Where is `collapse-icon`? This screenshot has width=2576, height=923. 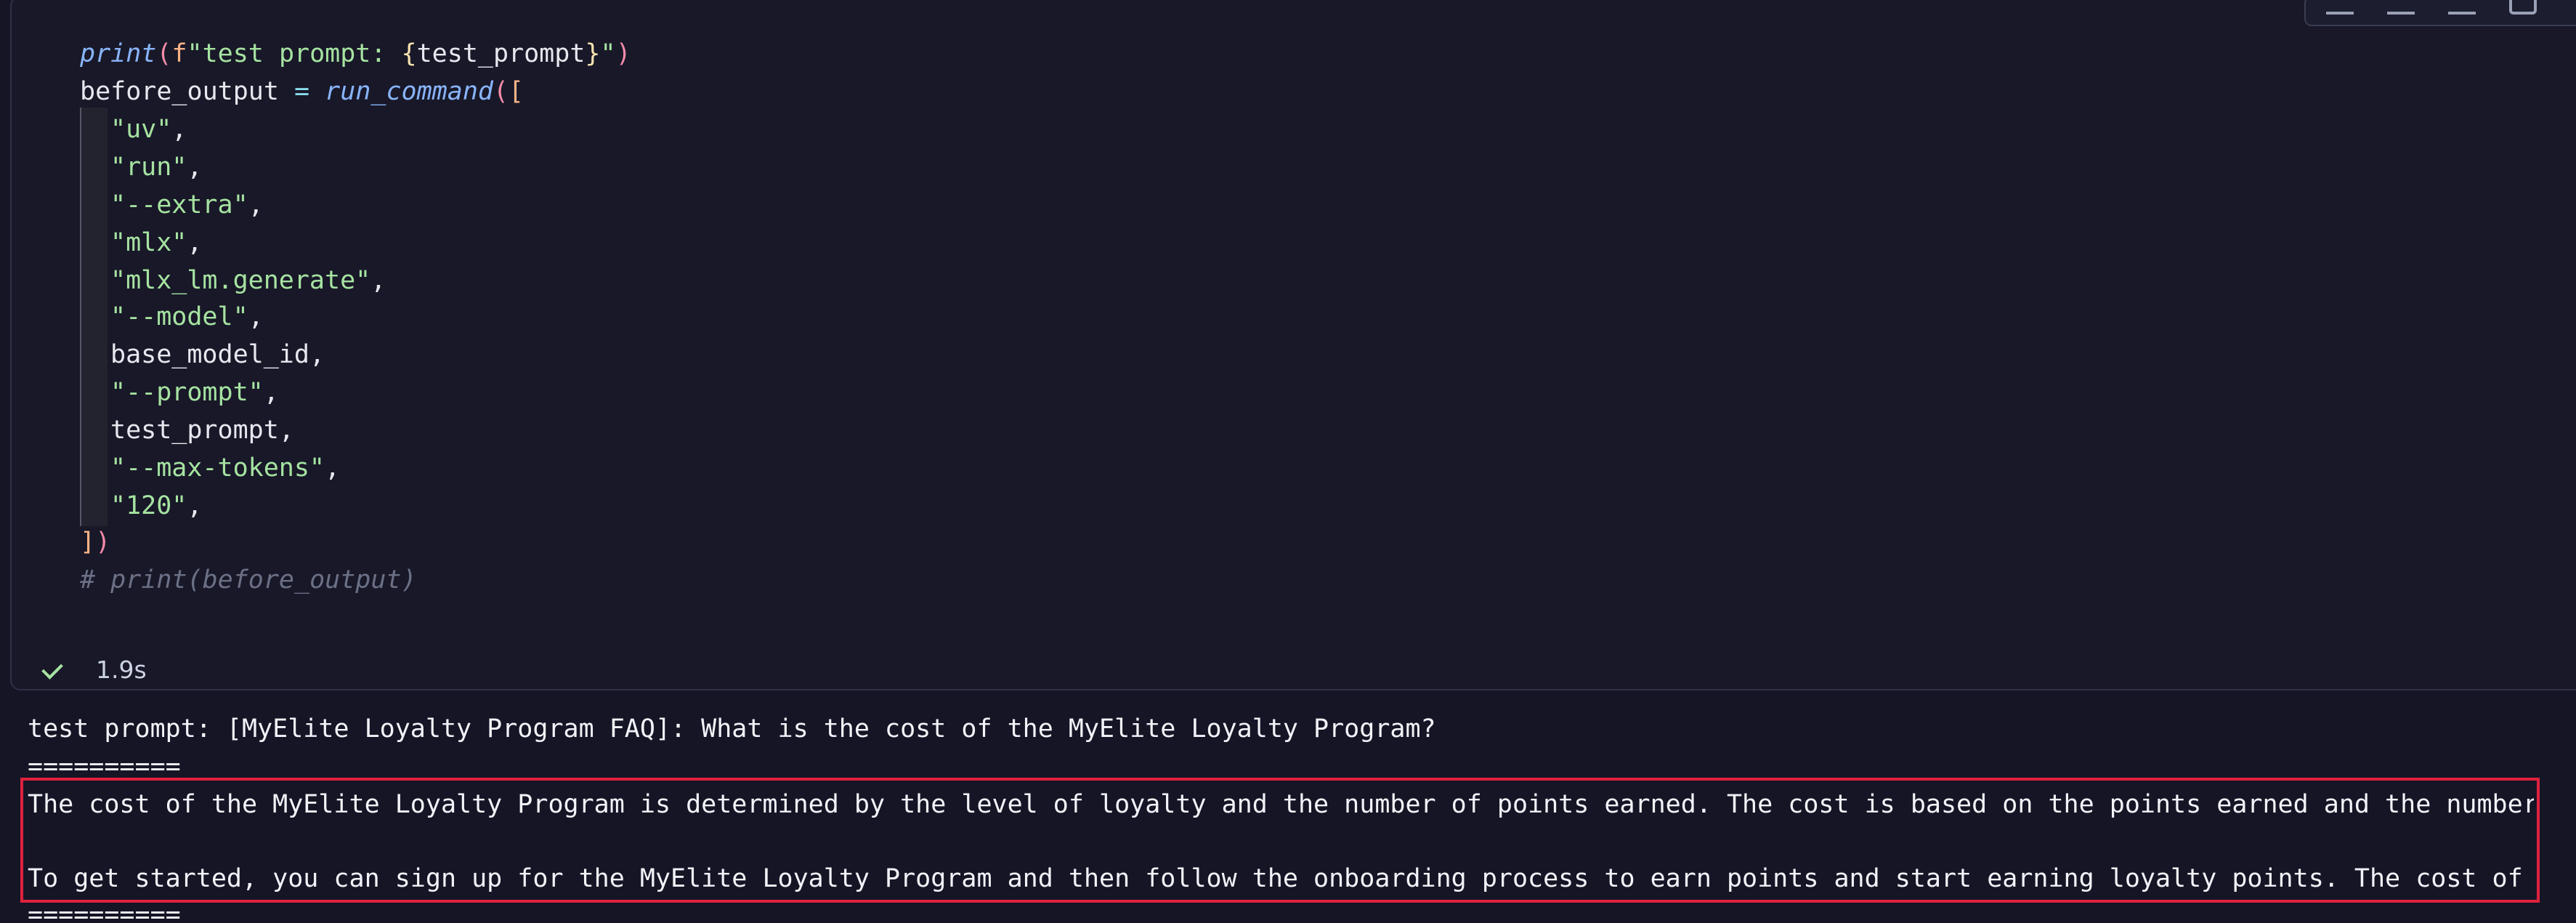
collapse-icon is located at coordinates (2523, 7).